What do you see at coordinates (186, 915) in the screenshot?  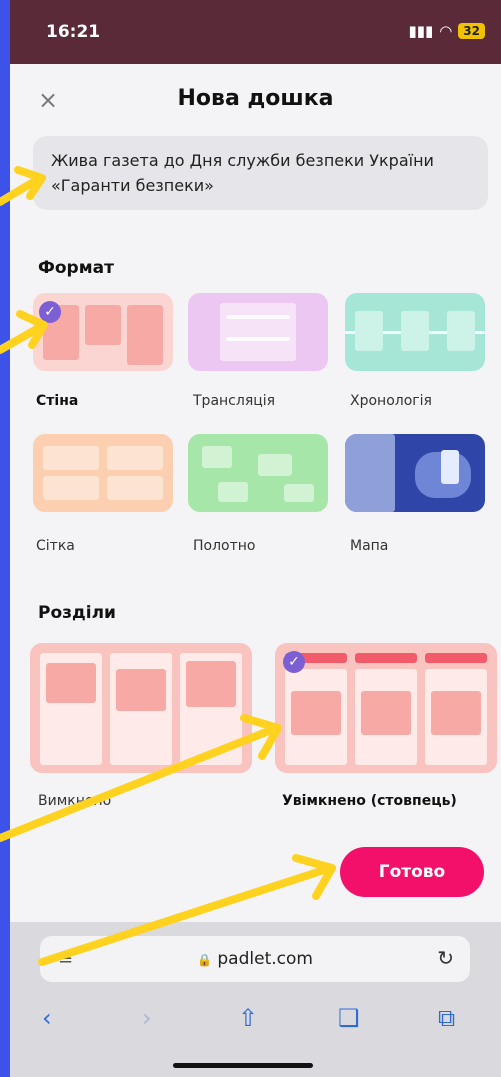 I see `arrow-to-done-icon` at bounding box center [186, 915].